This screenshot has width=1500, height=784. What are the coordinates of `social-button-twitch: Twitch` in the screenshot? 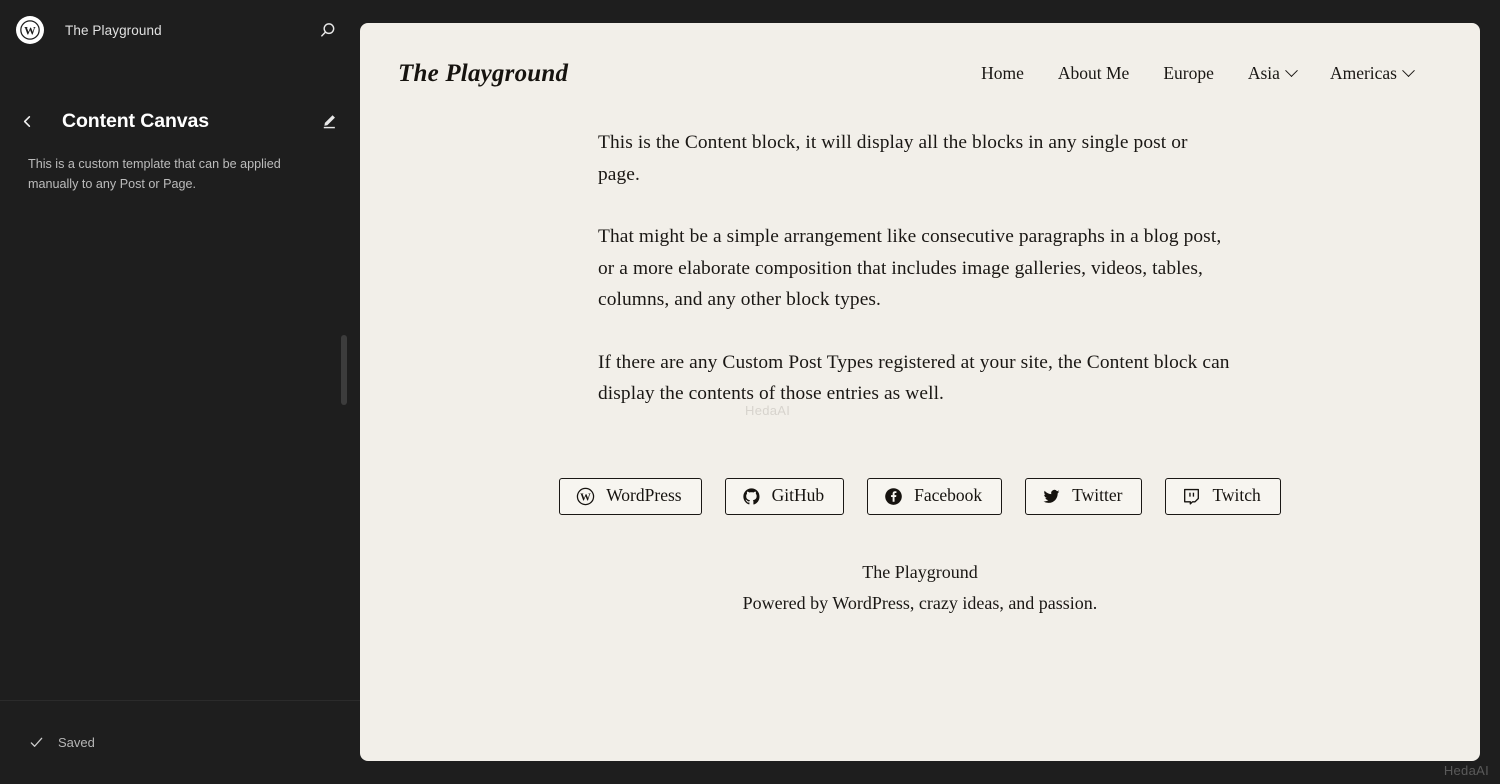 It's located at (1223, 496).